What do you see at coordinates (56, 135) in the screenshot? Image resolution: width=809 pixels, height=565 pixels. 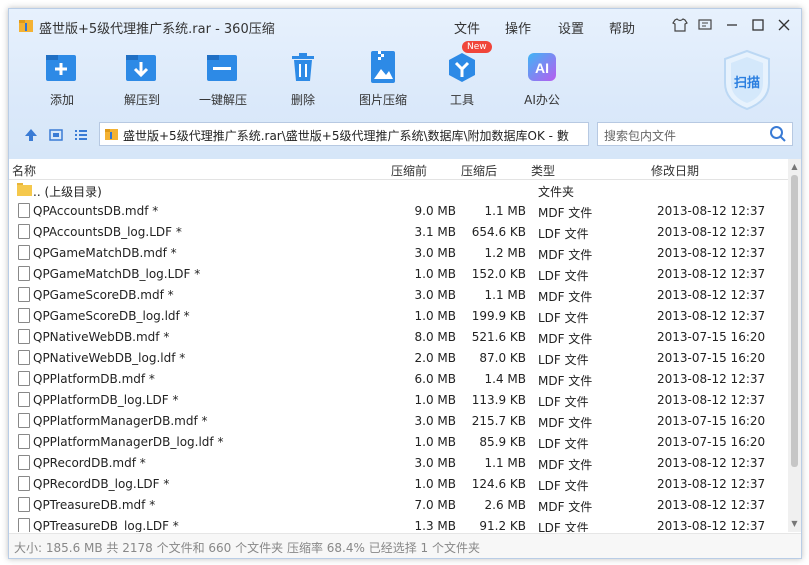 I see `thumbnail-view-icon` at bounding box center [56, 135].